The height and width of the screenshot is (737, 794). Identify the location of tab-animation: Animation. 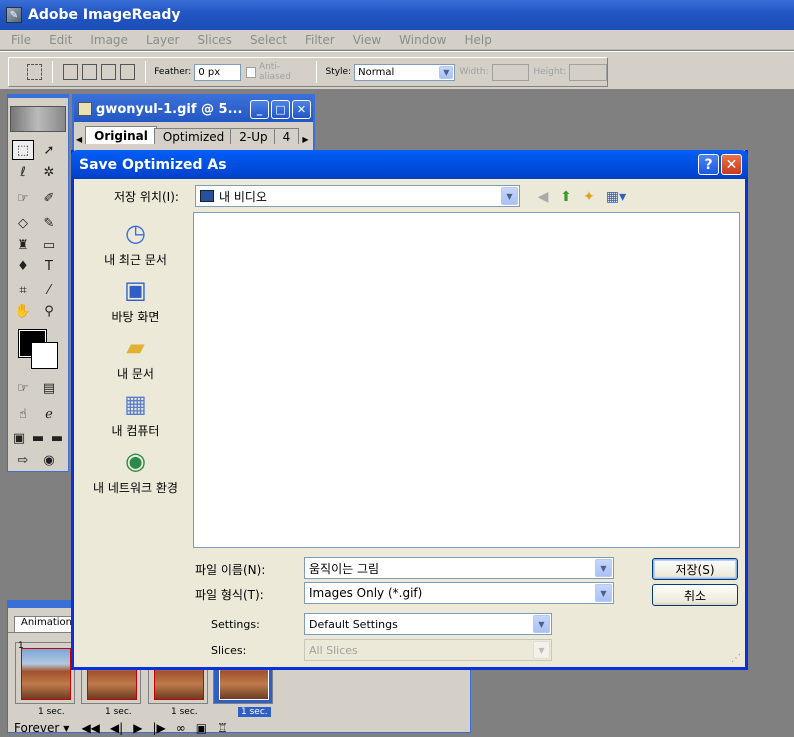
(46, 624).